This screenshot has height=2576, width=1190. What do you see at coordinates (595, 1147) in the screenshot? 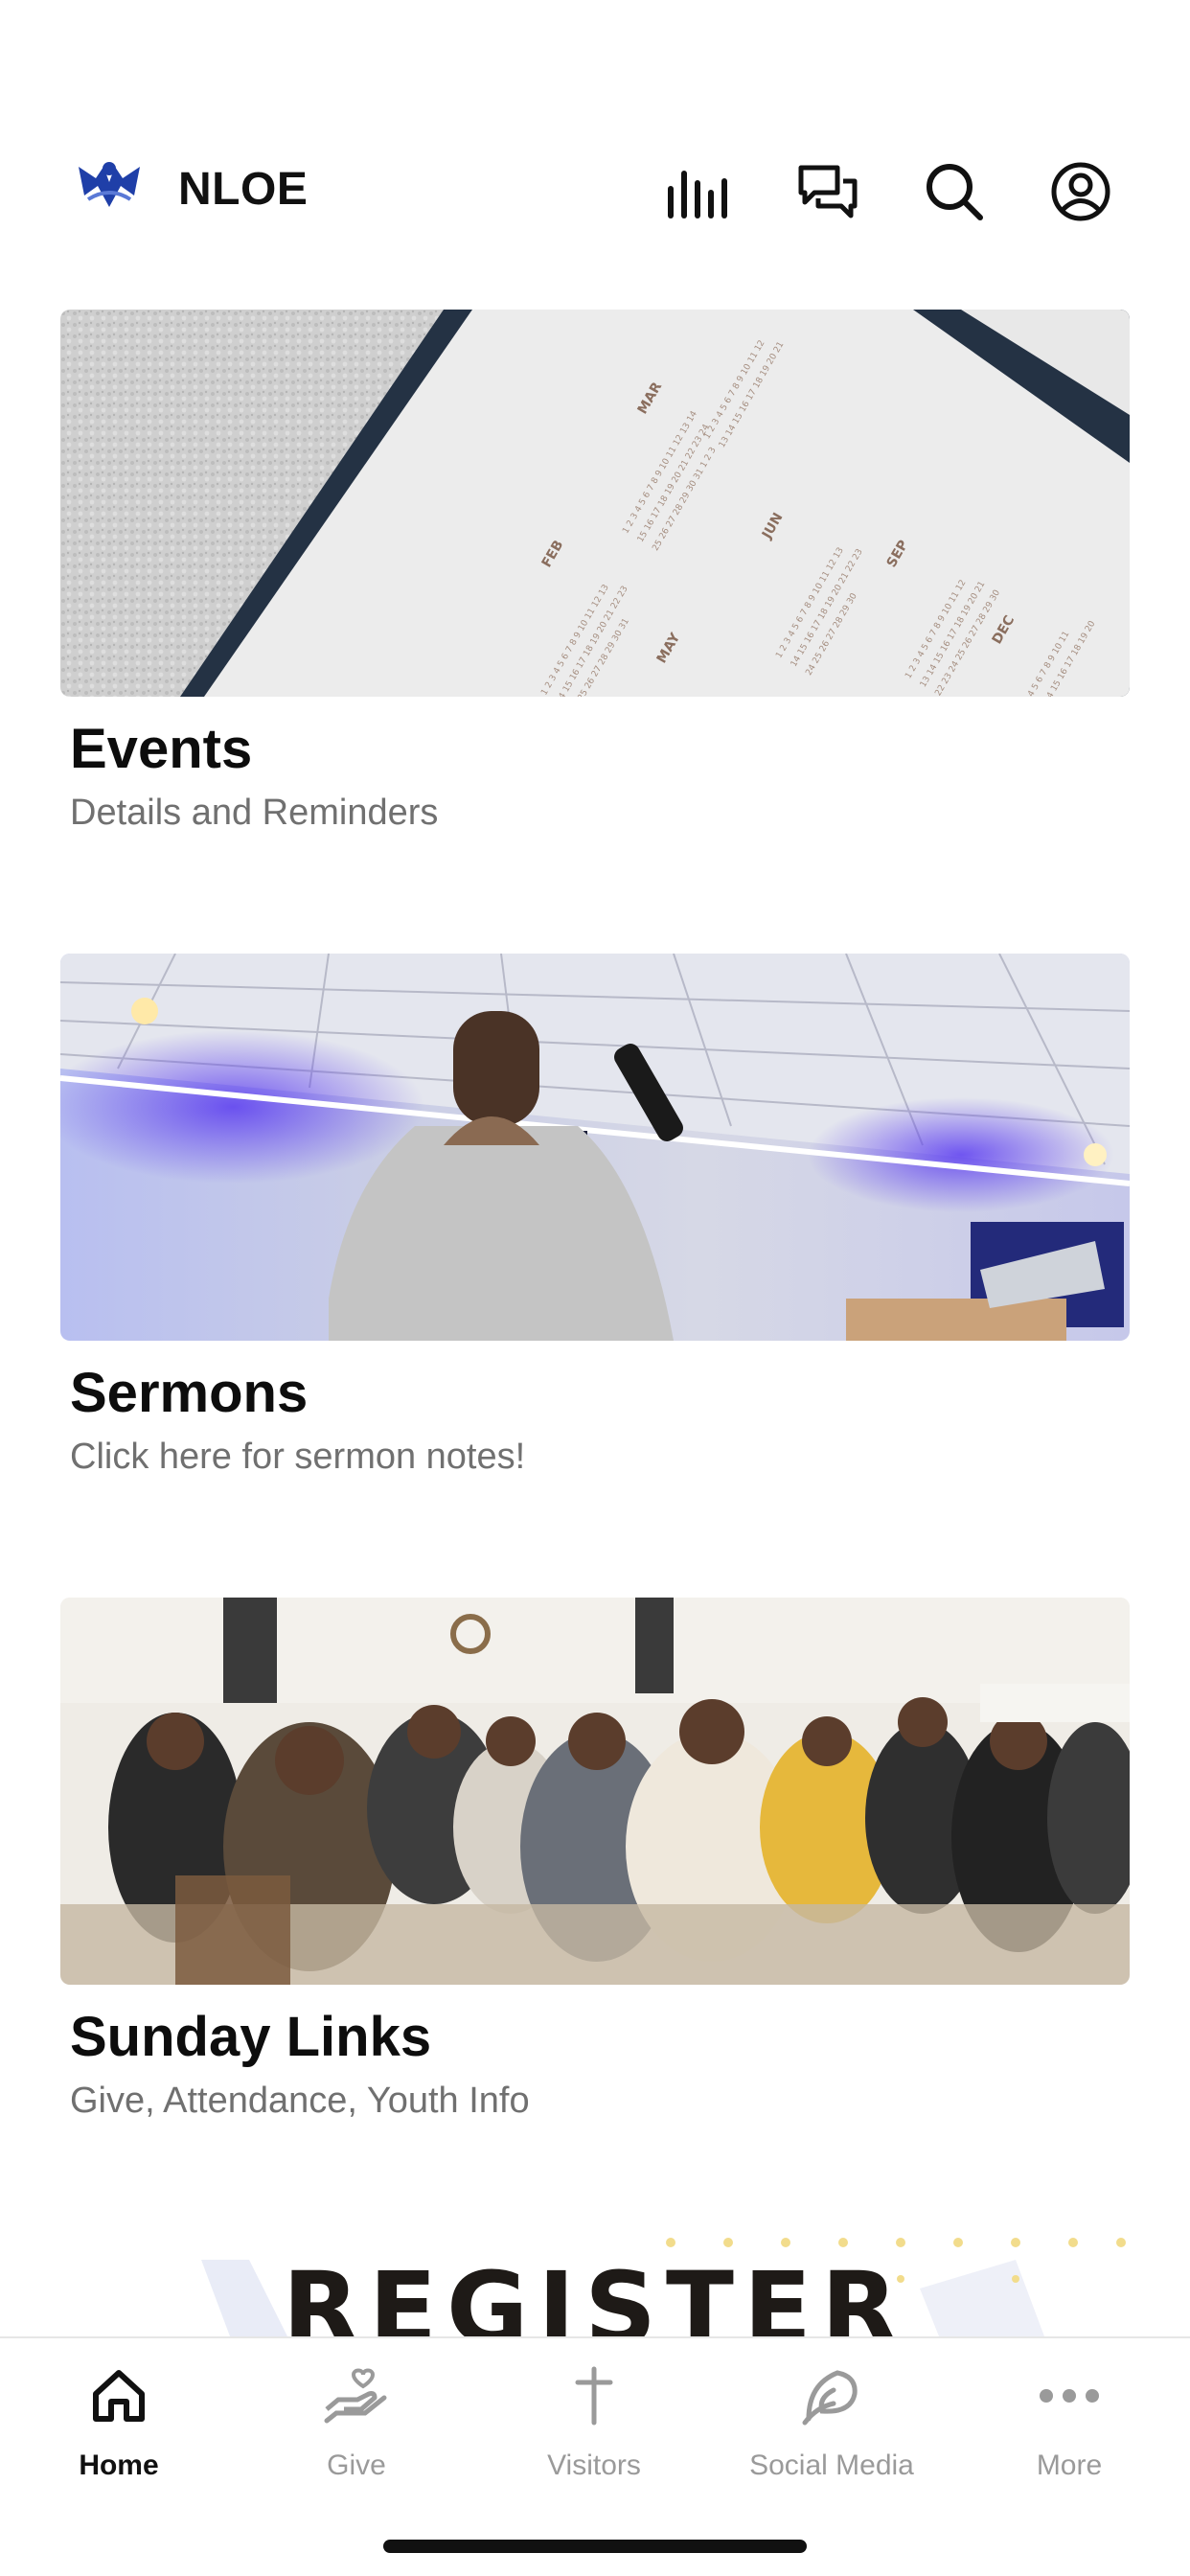
I see `preacher-photo` at bounding box center [595, 1147].